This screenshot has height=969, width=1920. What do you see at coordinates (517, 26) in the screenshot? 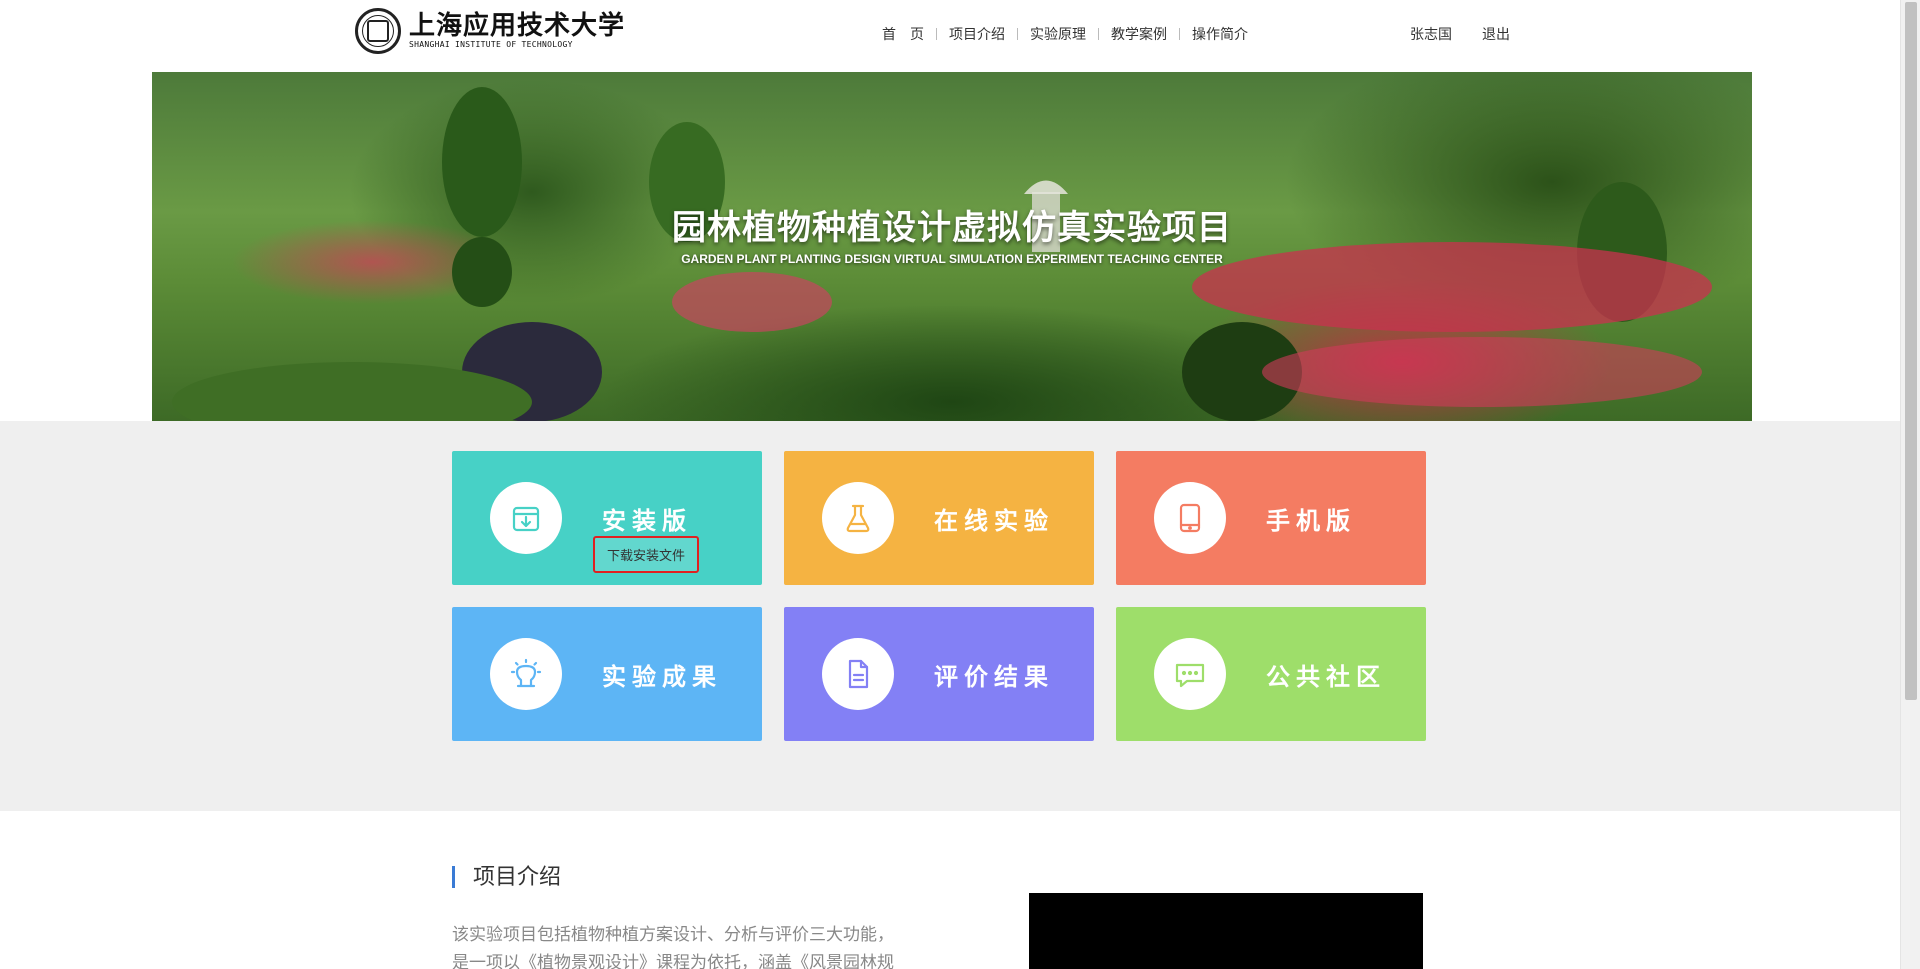
I see `logo-chinese-name: 上海应用技术大学` at bounding box center [517, 26].